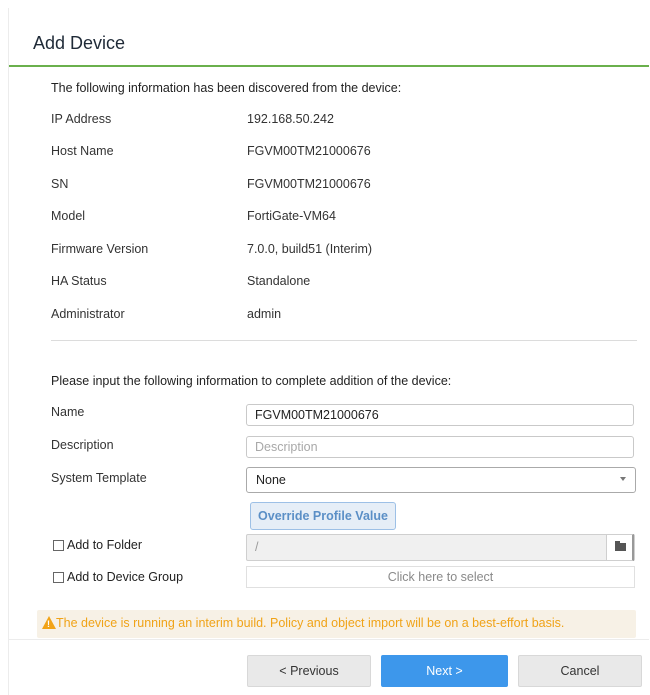  Describe the element at coordinates (99, 478) in the screenshot. I see `system-template-label: System Template` at that location.